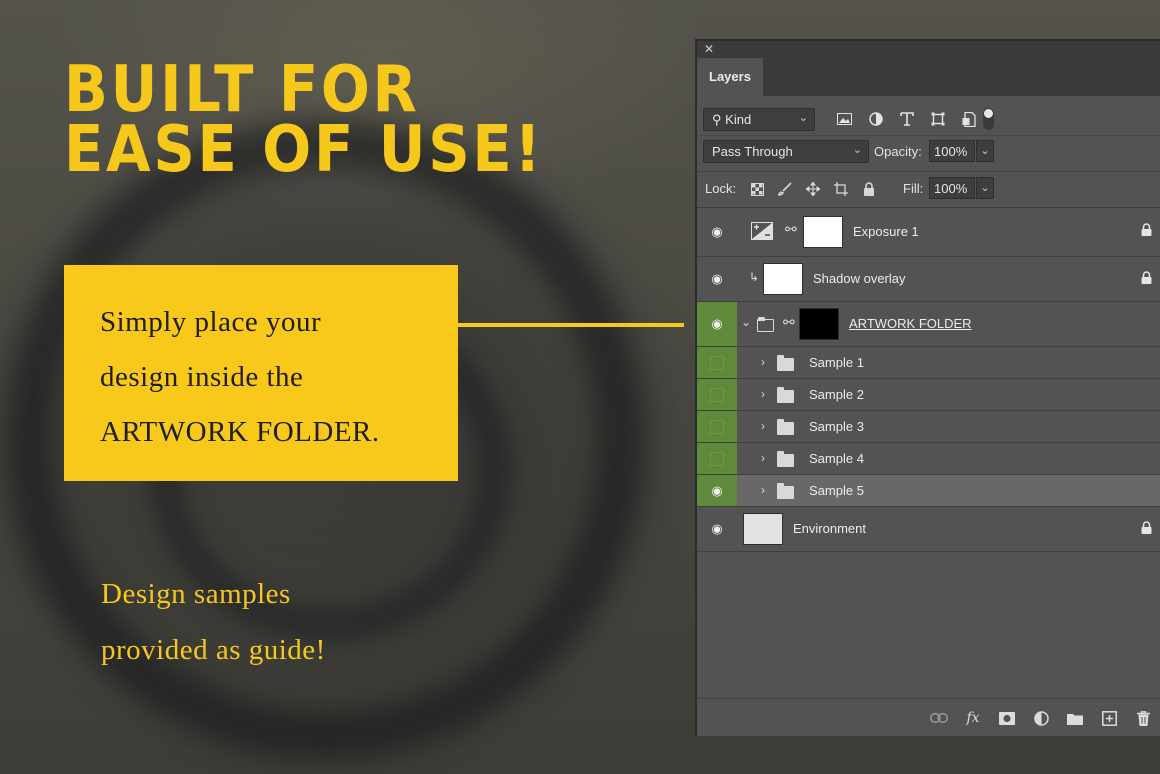  What do you see at coordinates (754, 277) in the screenshot?
I see `clipping-mask-arrow-icon: ↳` at bounding box center [754, 277].